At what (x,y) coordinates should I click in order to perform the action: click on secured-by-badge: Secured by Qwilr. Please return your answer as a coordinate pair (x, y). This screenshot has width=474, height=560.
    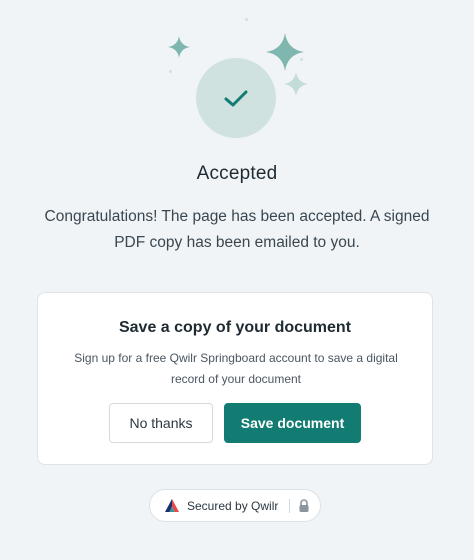
    Looking at the image, I should click on (235, 505).